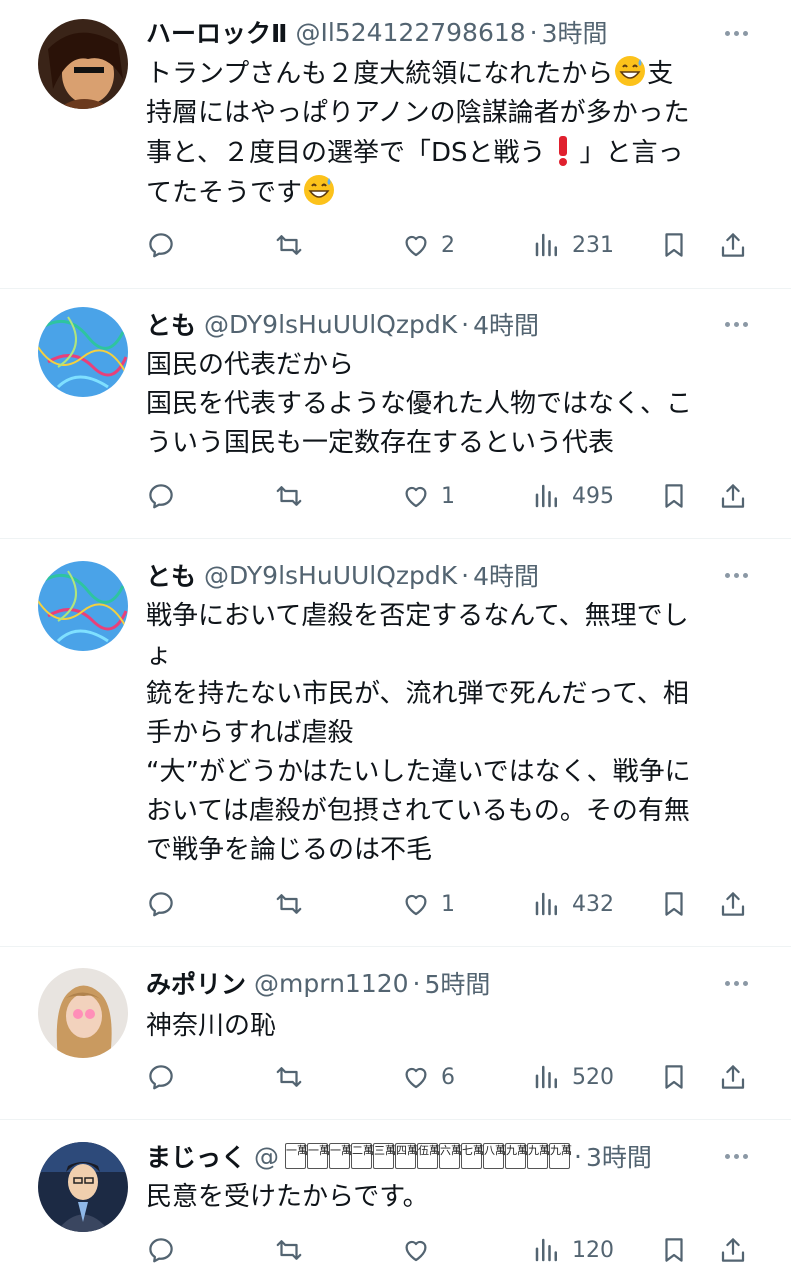 The width and height of the screenshot is (791, 1280). Describe the element at coordinates (416, 1250) in the screenshot. I see `like-button` at that location.